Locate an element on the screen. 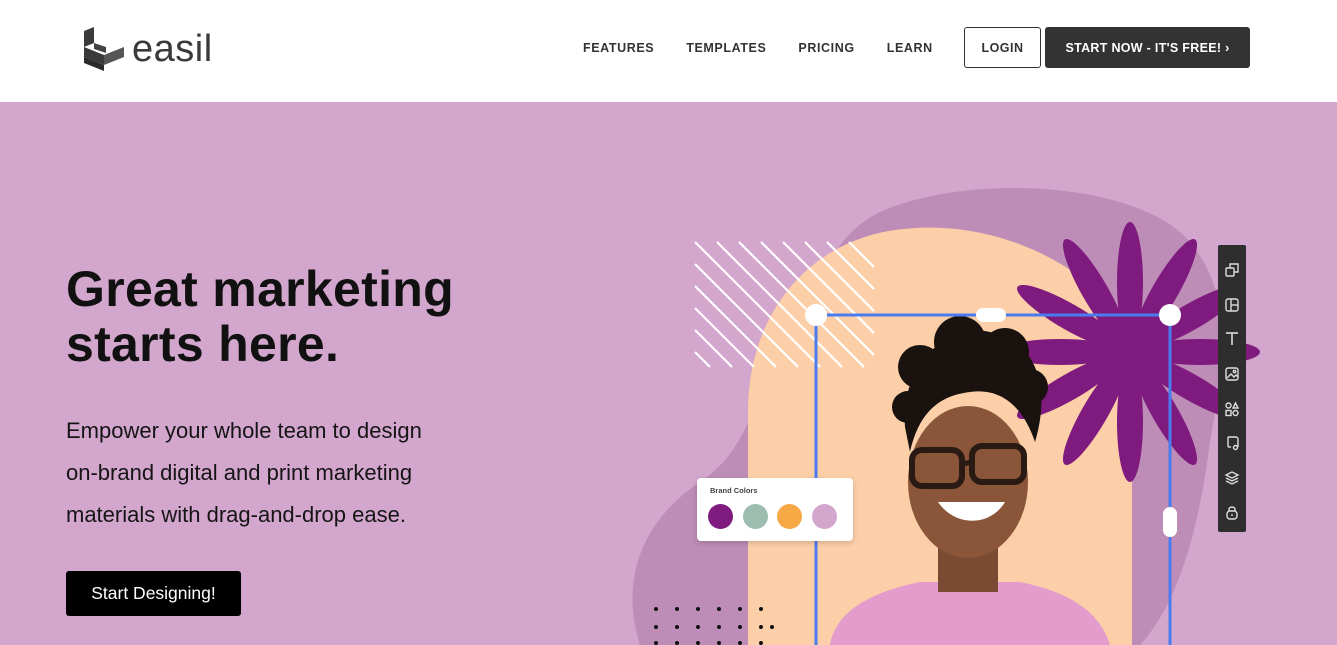 Image resolution: width=1337 pixels, height=645 pixels. brand-swatches is located at coordinates (777, 516).